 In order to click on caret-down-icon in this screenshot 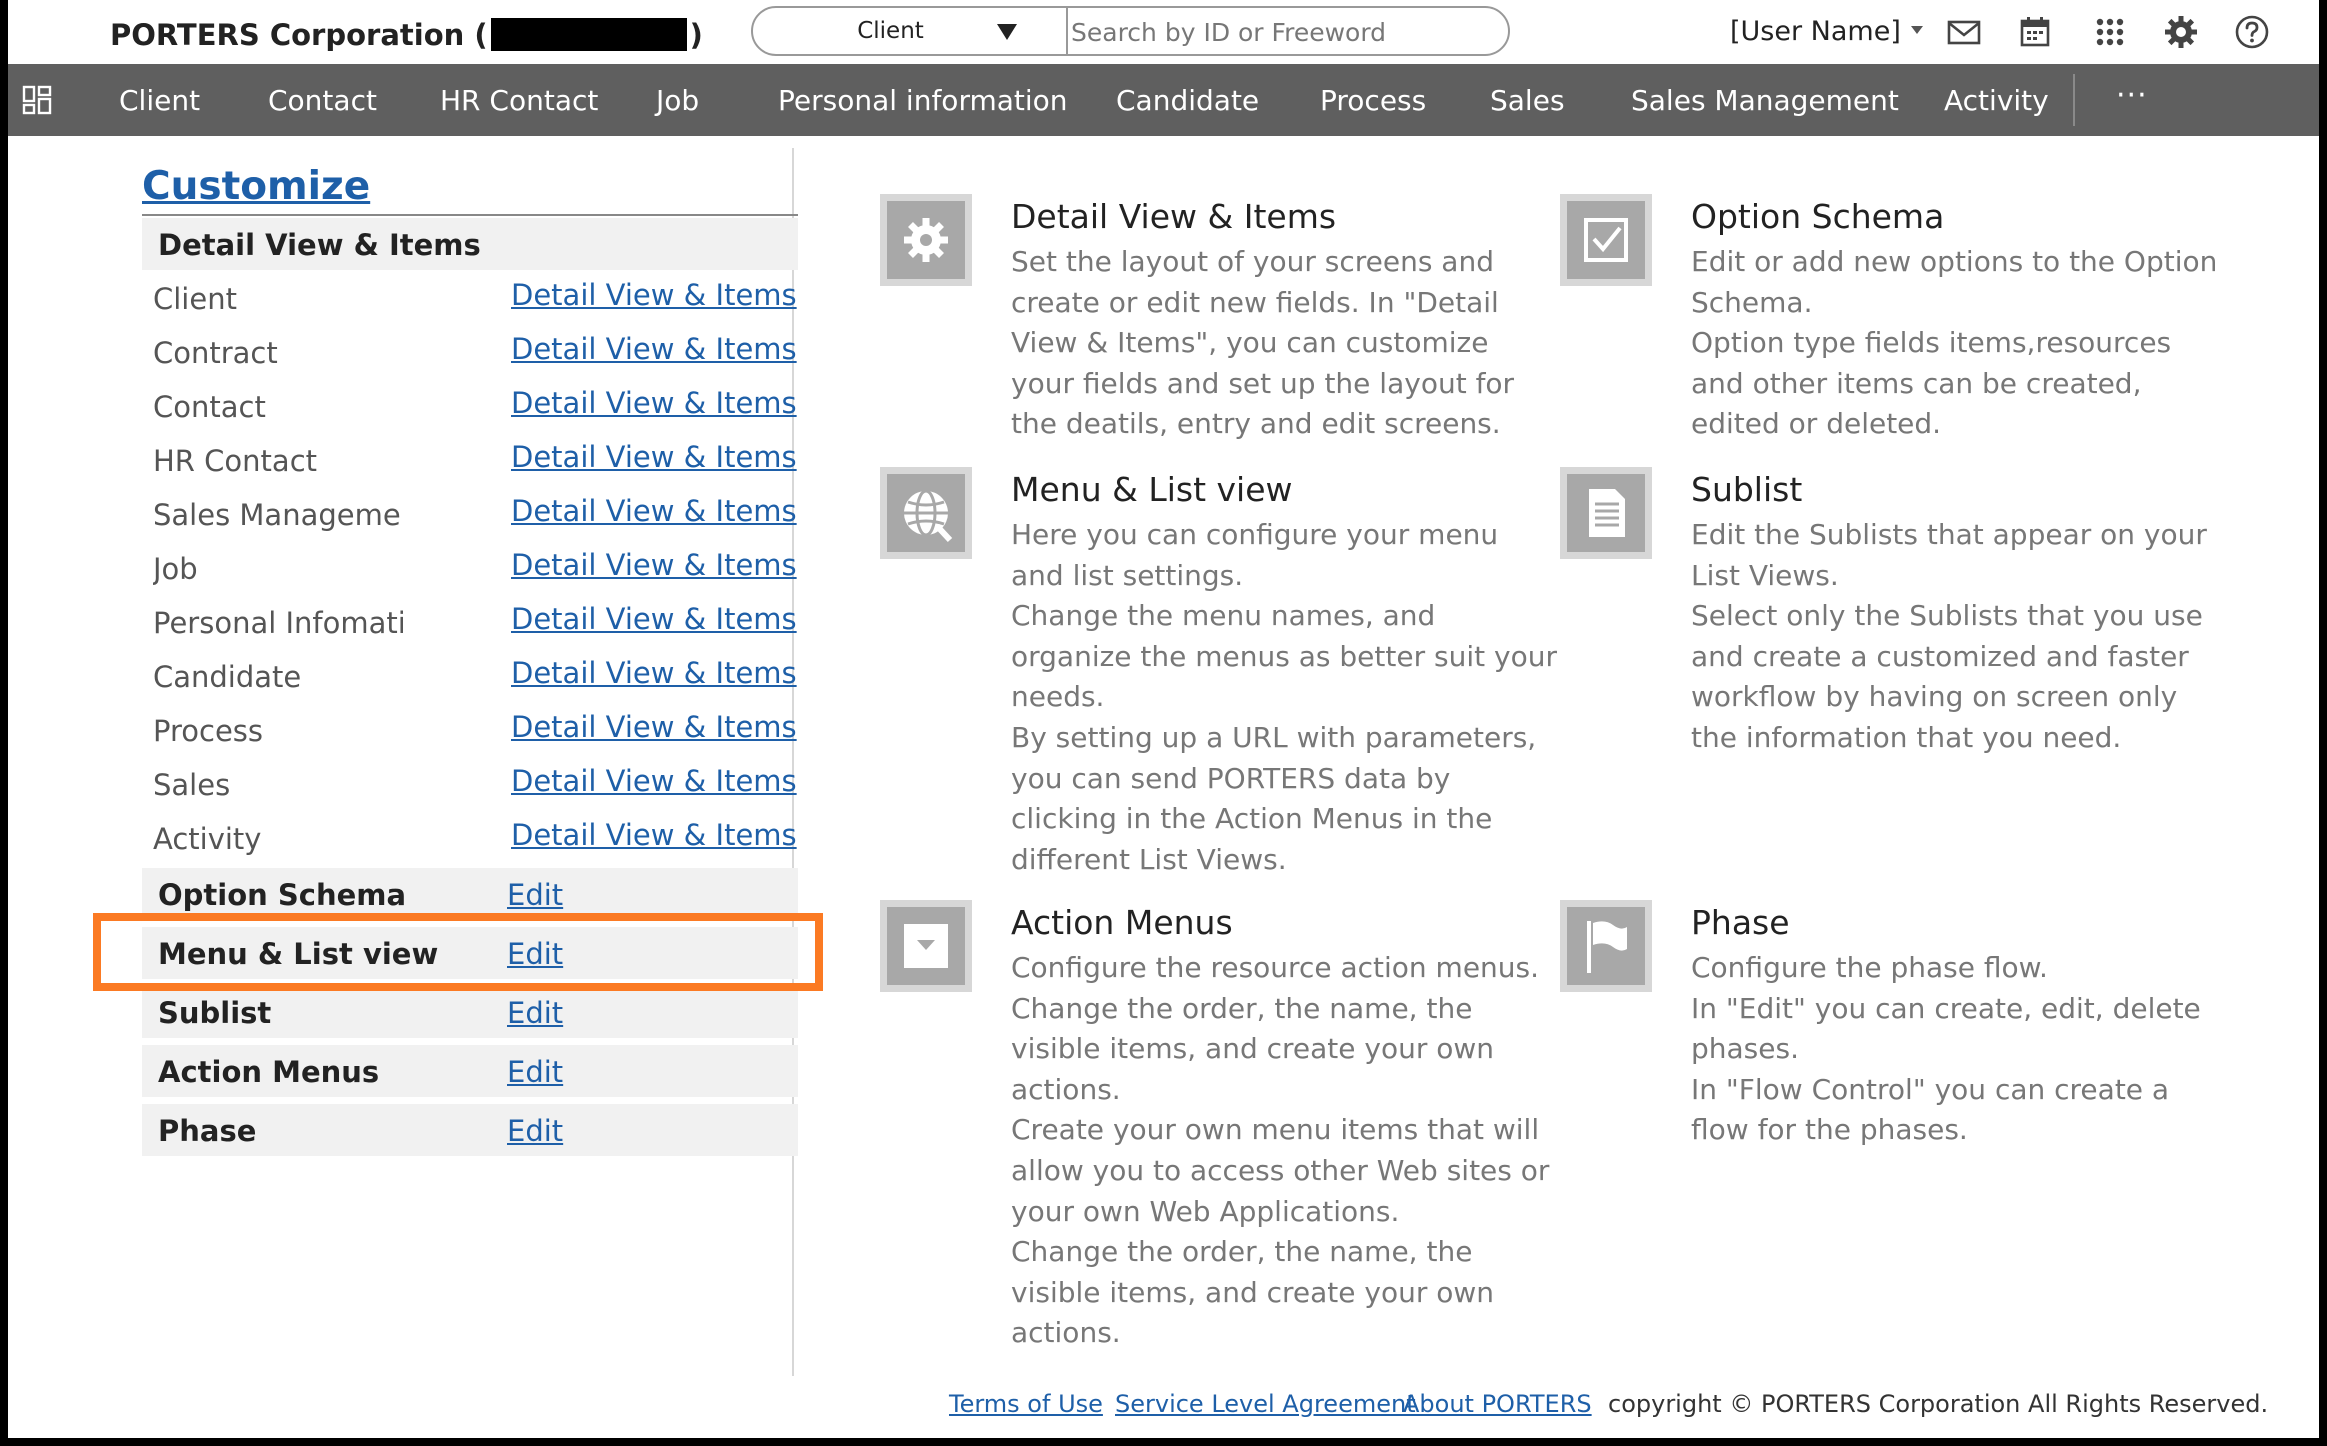, I will do `click(1916, 30)`.